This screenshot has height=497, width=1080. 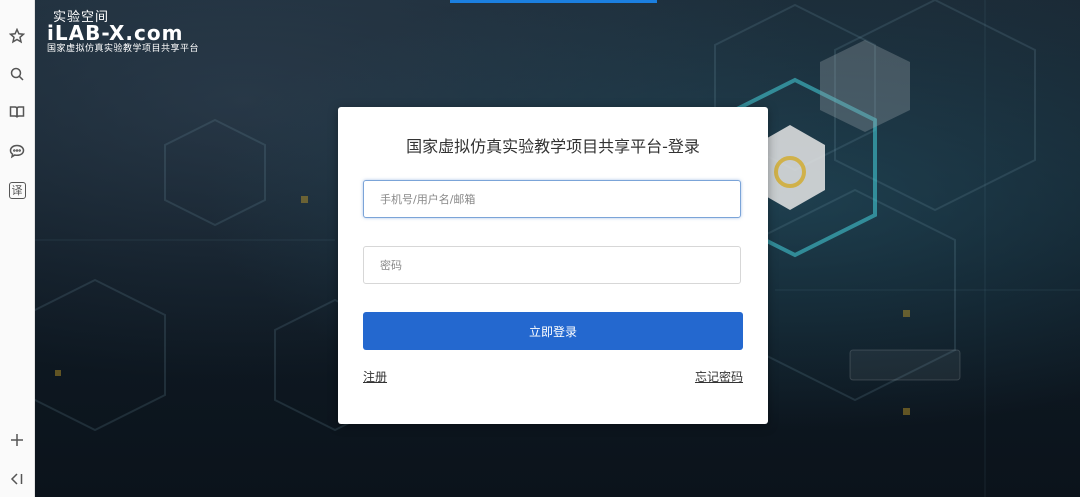 I want to click on register-link: 注册, so click(x=375, y=376).